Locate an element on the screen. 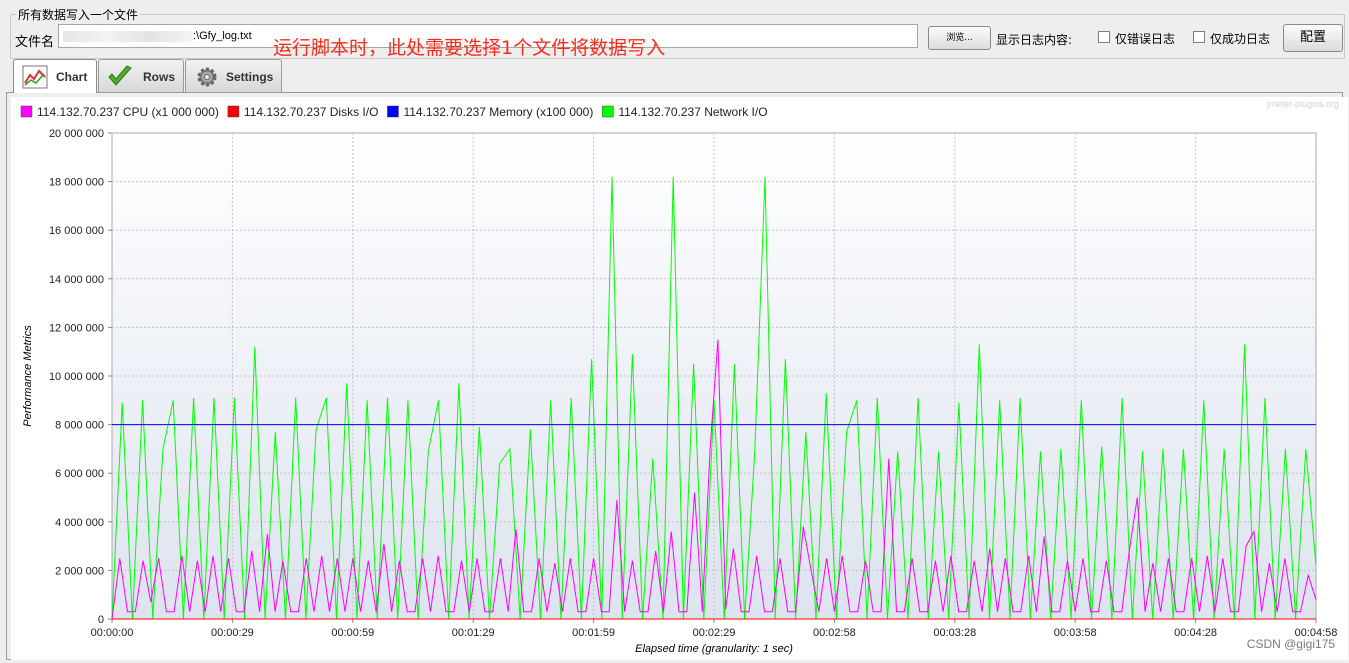 The height and width of the screenshot is (663, 1349). x-tick-label: 00:00:59 is located at coordinates (352, 633).